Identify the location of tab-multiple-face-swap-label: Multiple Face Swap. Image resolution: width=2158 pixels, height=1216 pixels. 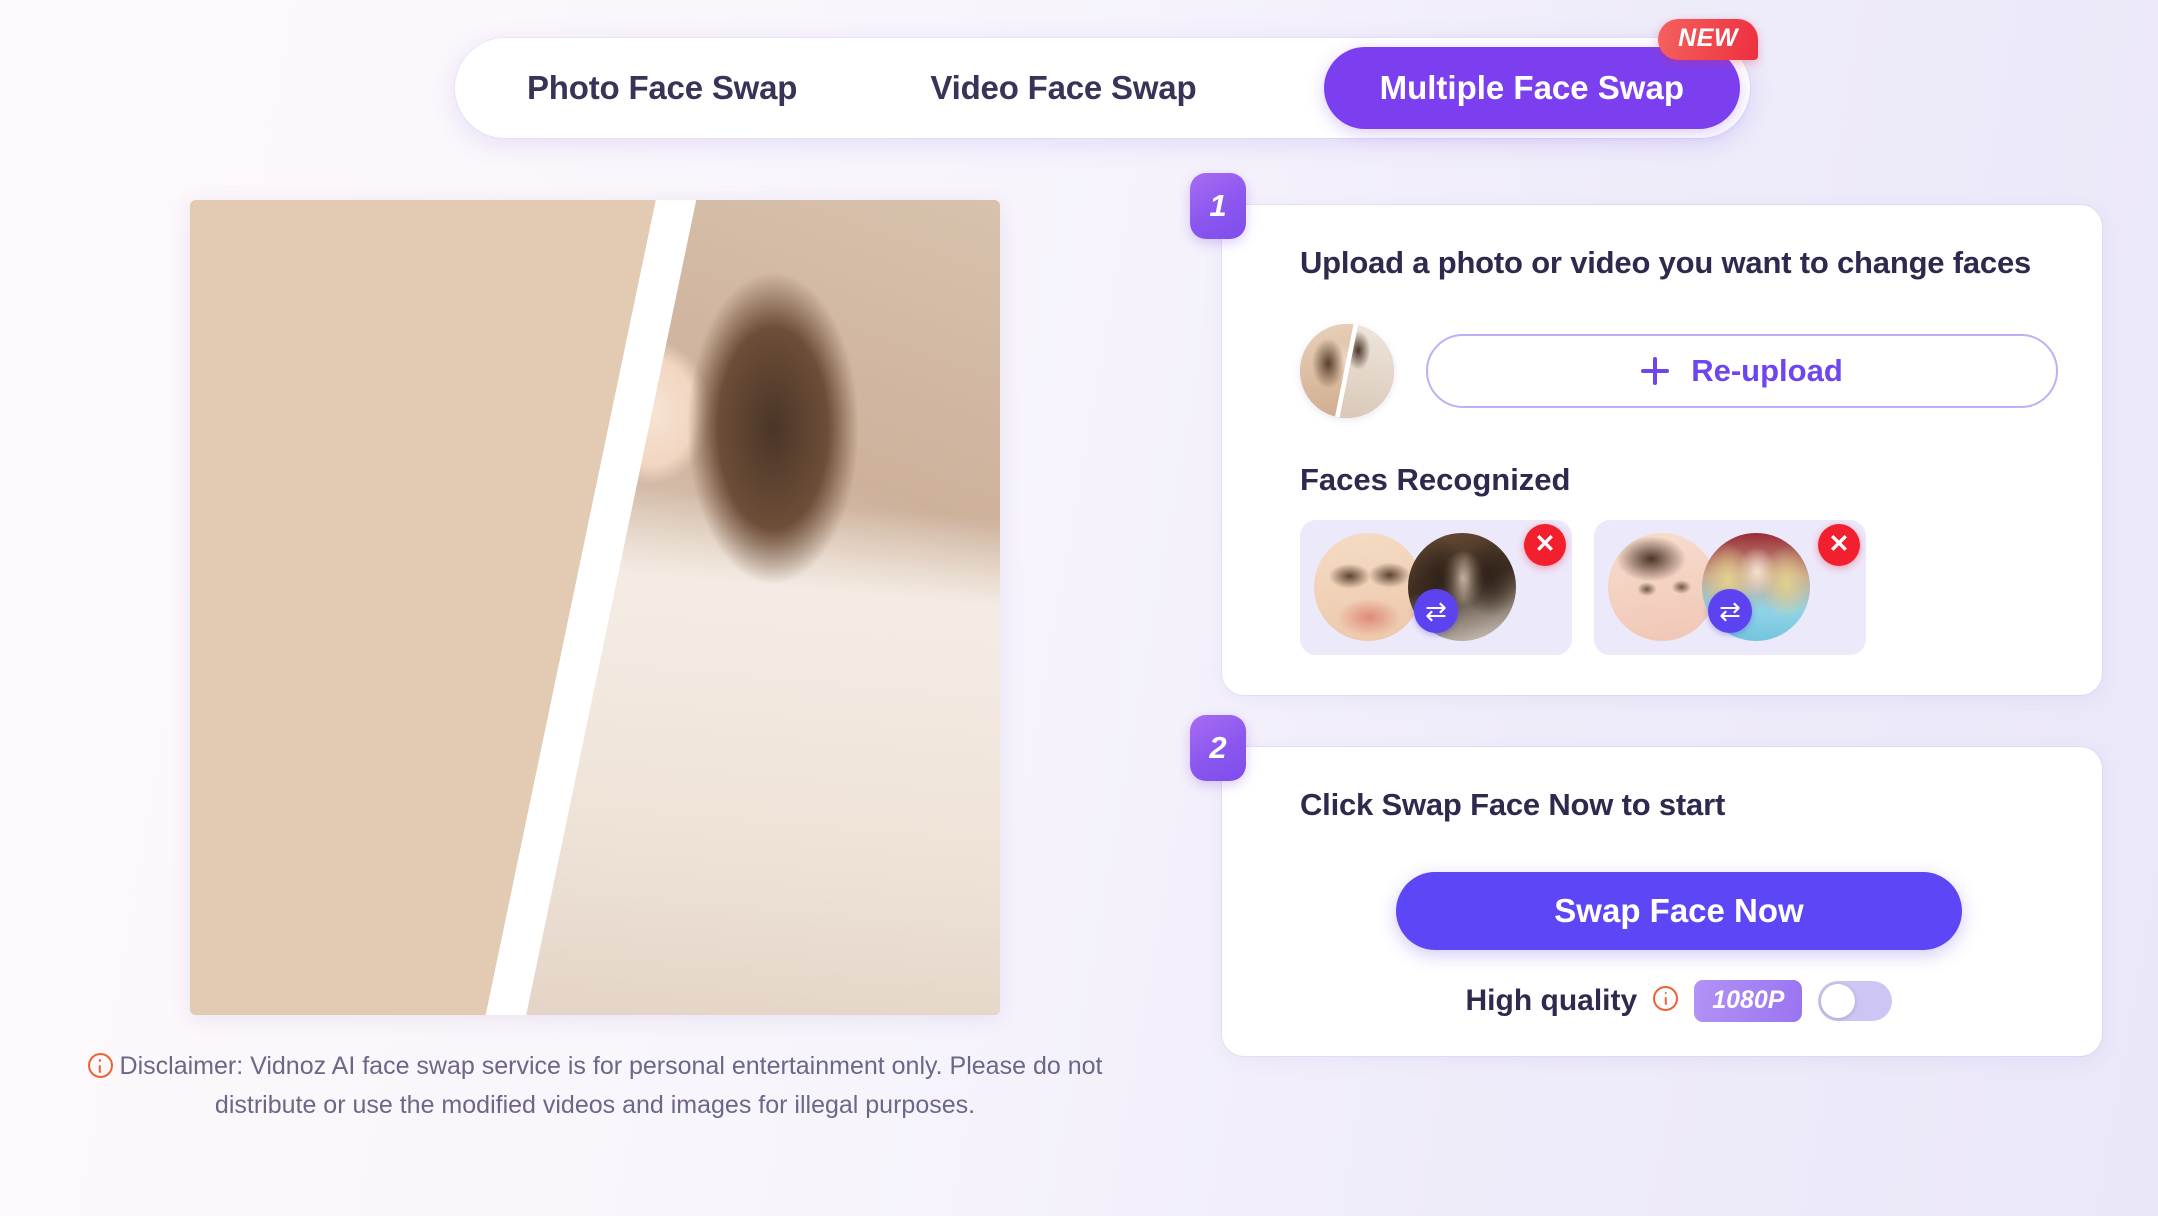
(1531, 87).